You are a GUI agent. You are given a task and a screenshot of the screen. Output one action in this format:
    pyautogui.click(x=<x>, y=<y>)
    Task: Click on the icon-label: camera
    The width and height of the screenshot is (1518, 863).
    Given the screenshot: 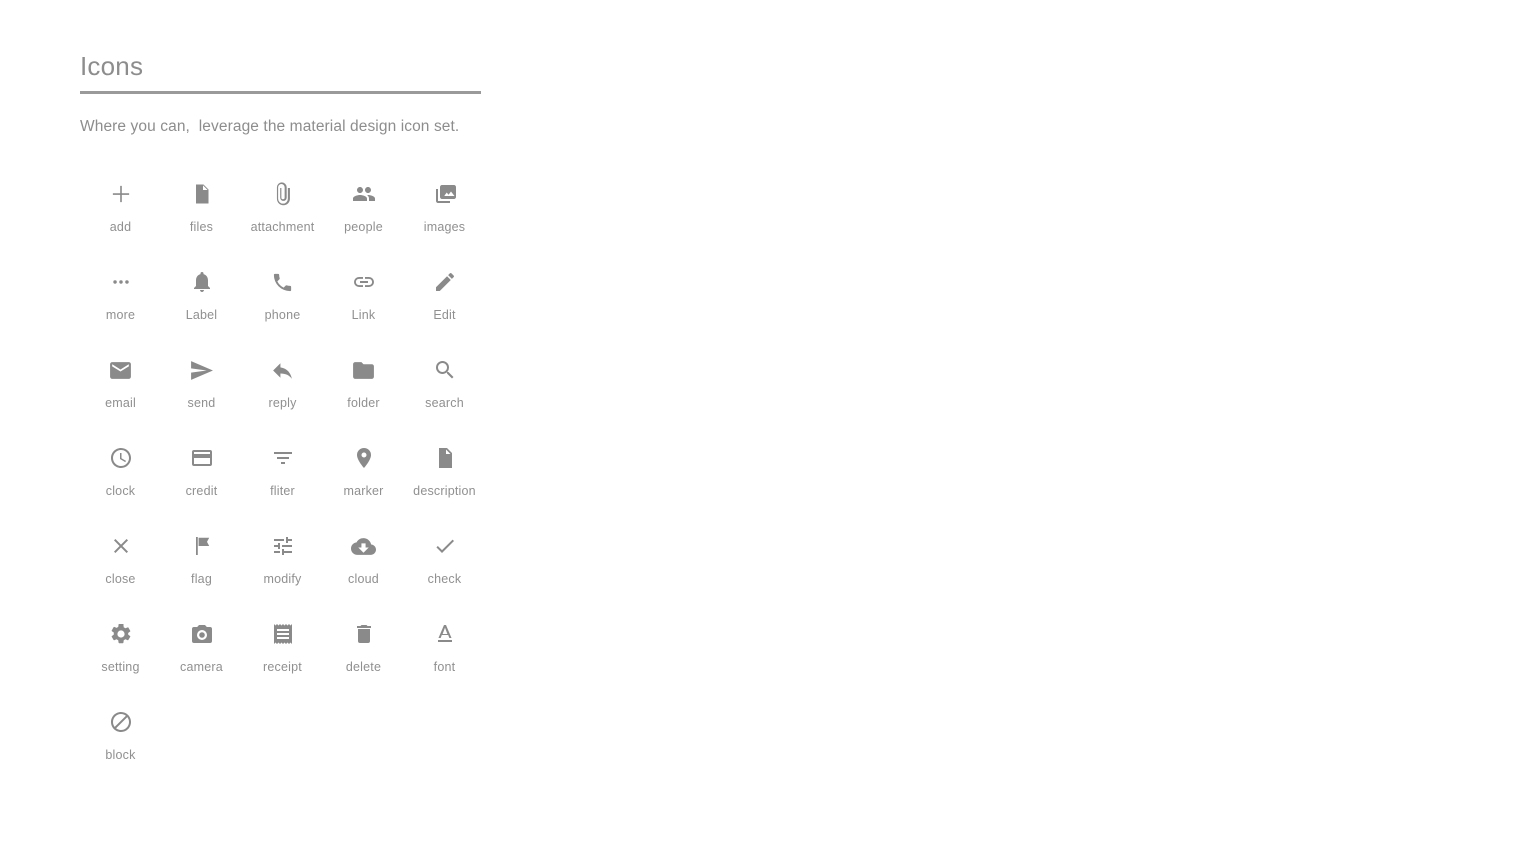 What is the action you would take?
    pyautogui.click(x=201, y=667)
    